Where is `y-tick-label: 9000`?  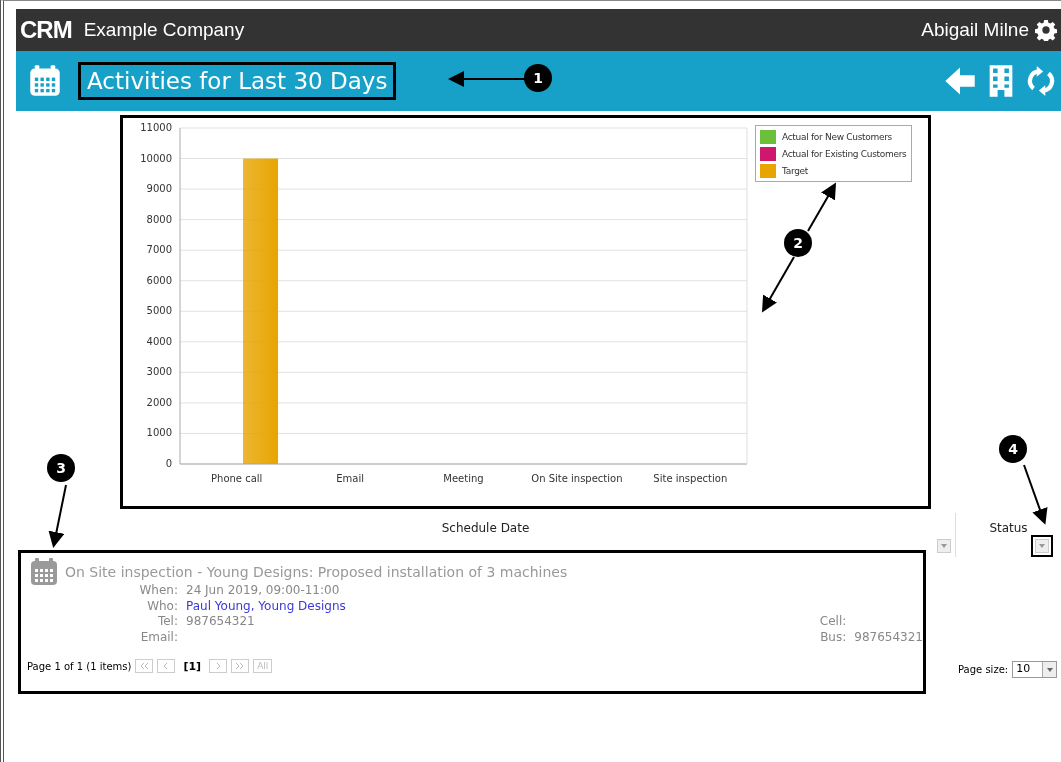
y-tick-label: 9000 is located at coordinates (159, 189).